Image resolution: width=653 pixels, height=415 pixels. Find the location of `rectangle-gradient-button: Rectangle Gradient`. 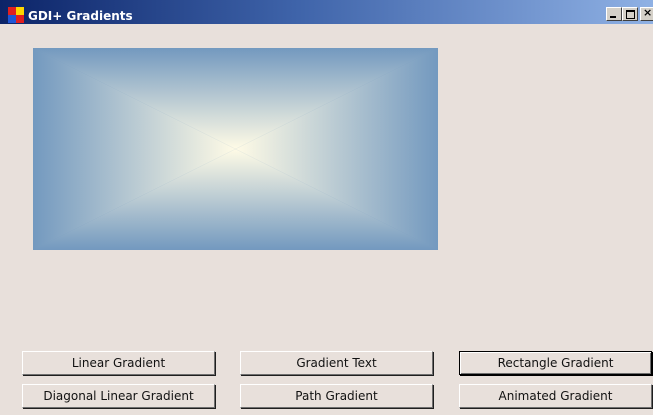

rectangle-gradient-button: Rectangle Gradient is located at coordinates (555, 363).